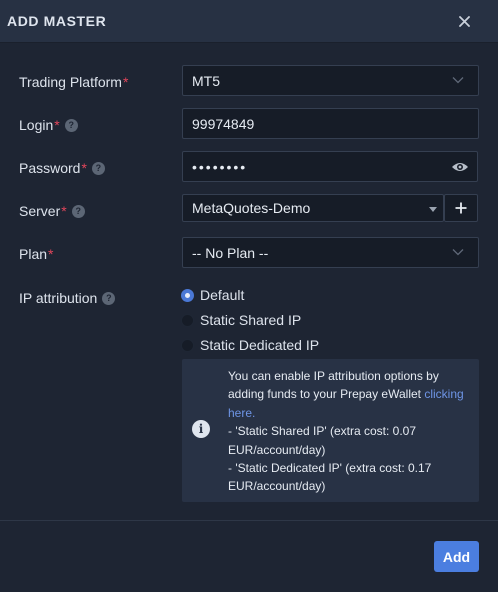 The height and width of the screenshot is (592, 498). Describe the element at coordinates (330, 123) in the screenshot. I see `login-field: 99974849` at that location.